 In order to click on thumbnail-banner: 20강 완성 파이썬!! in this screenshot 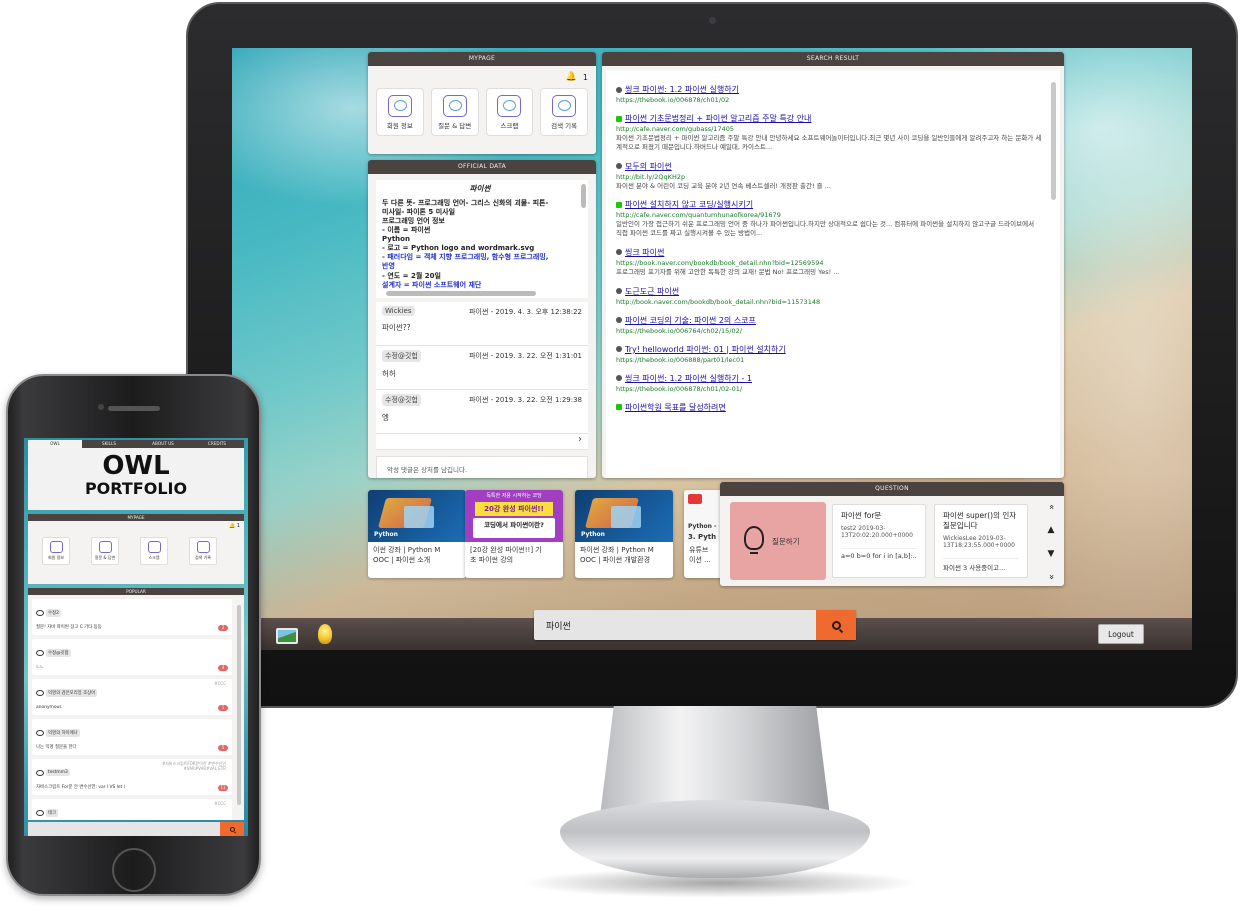, I will do `click(514, 509)`.